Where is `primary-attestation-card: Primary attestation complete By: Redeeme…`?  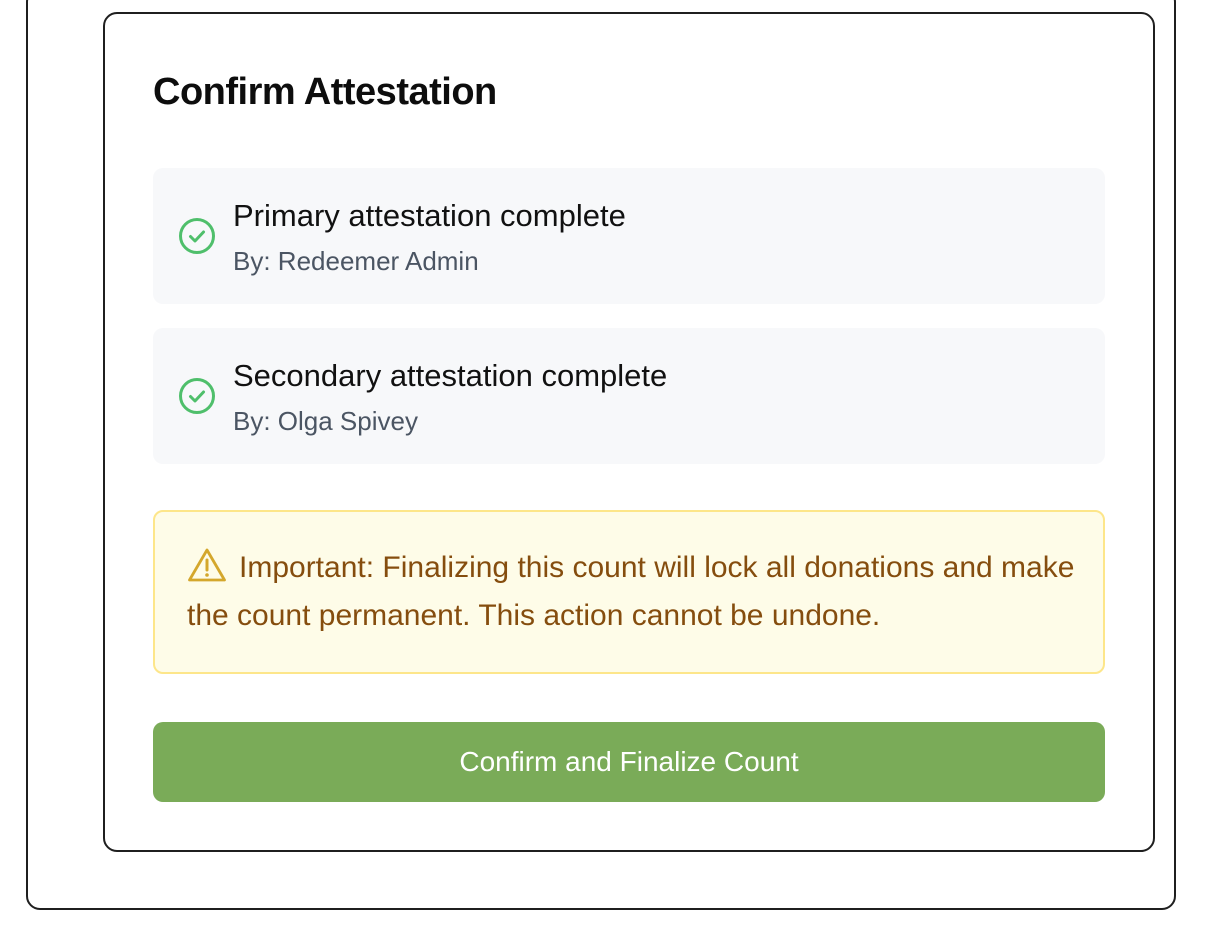 primary-attestation-card: Primary attestation complete By: Redeeme… is located at coordinates (629, 236).